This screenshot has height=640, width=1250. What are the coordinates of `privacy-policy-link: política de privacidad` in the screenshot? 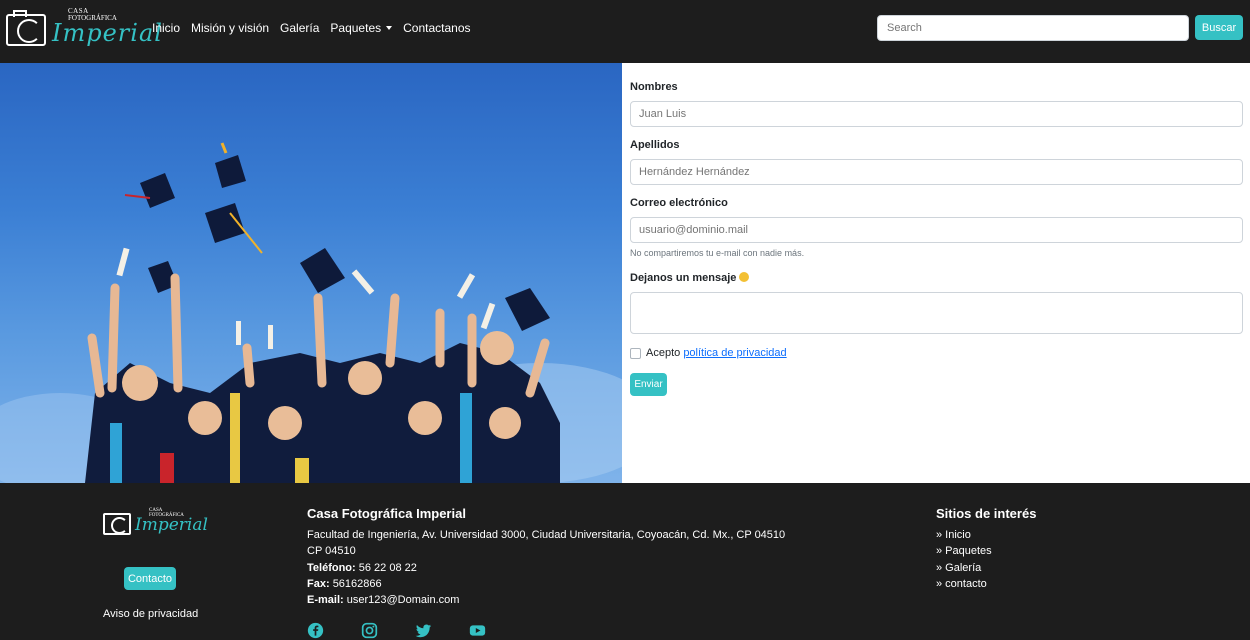 It's located at (734, 353).